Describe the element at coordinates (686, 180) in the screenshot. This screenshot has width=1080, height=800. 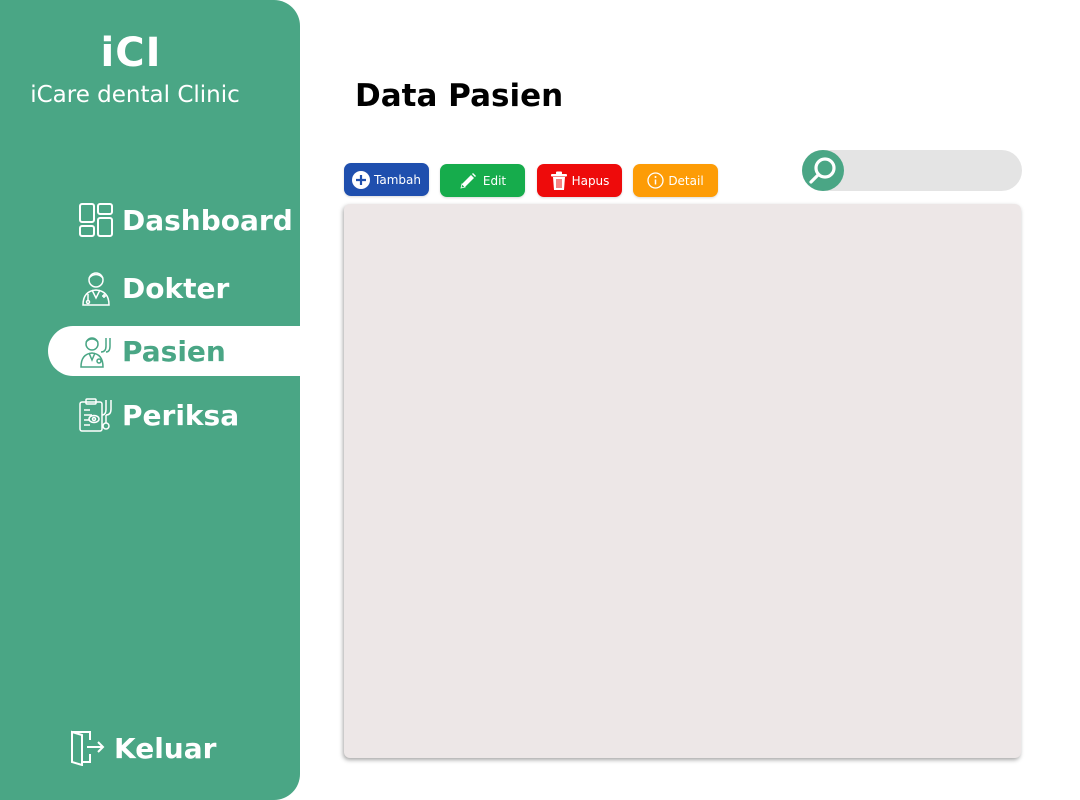
I see `detail-button-label: Detail` at that location.